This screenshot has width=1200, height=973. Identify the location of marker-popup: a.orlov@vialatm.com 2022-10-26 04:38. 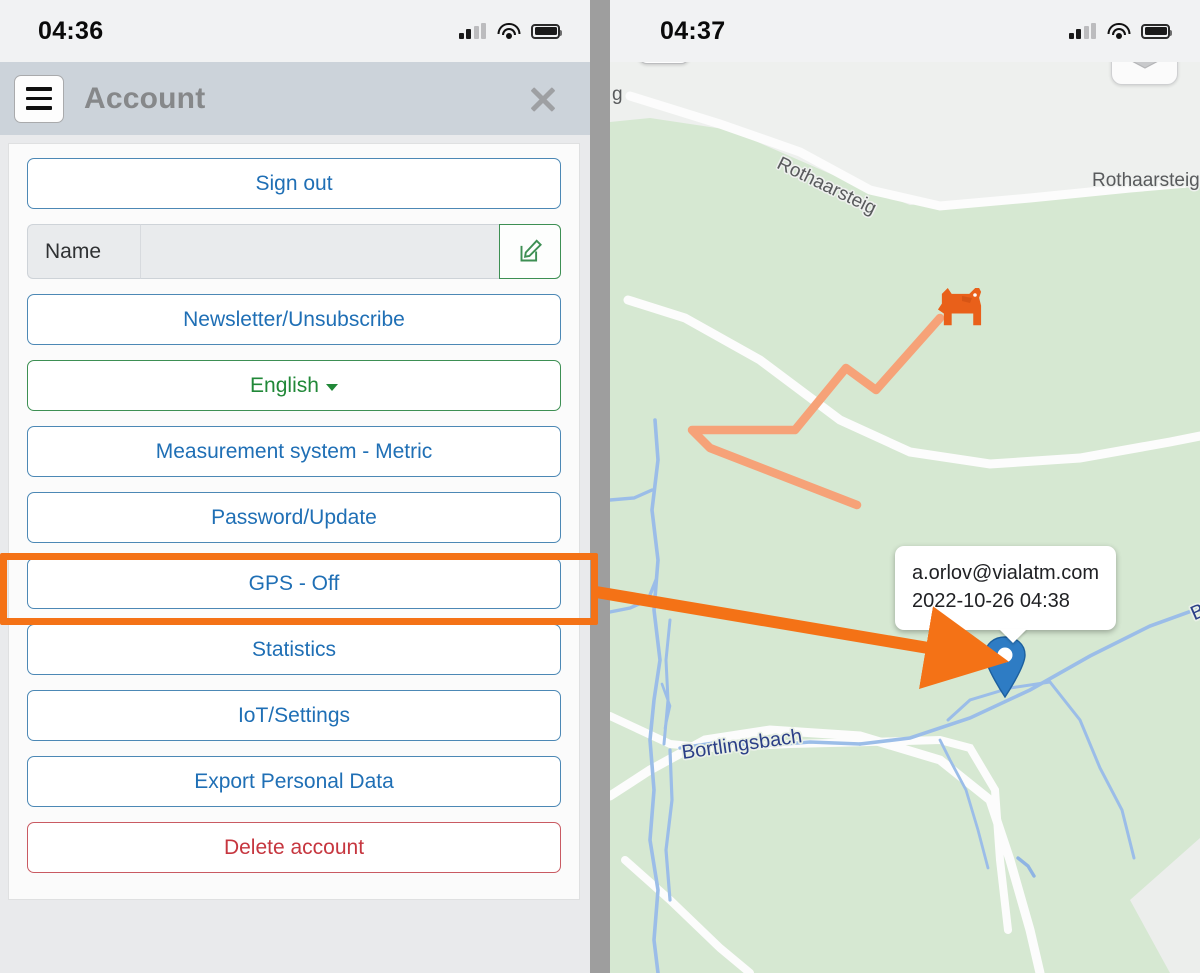
(1006, 588).